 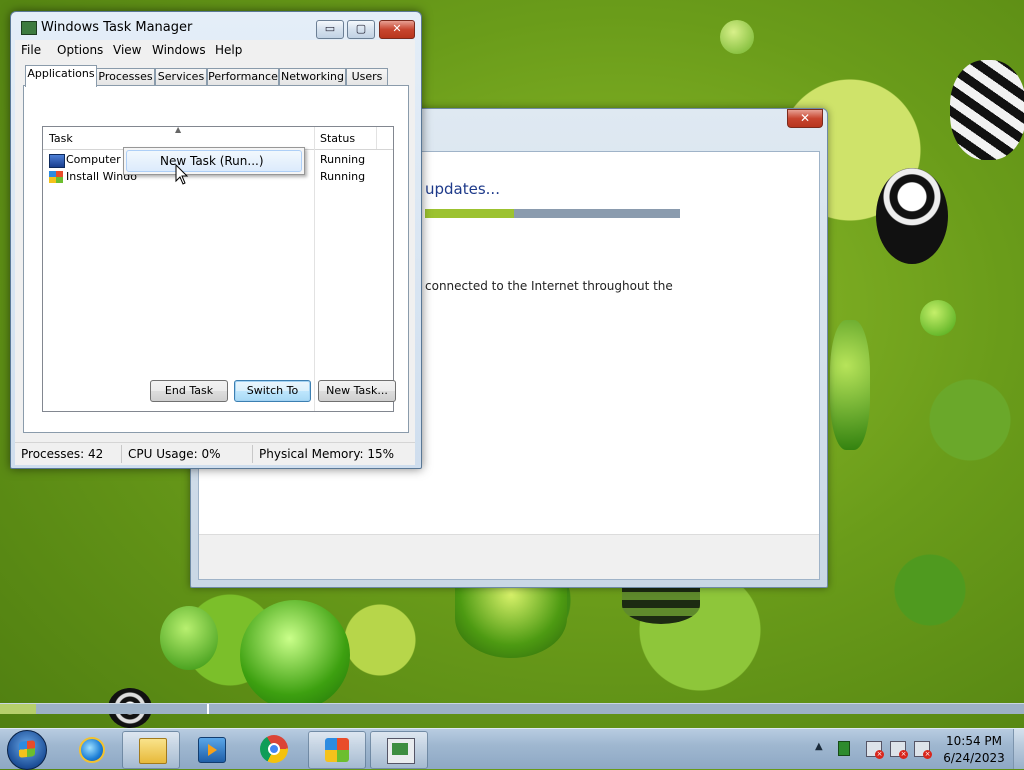 What do you see at coordinates (927, 754) in the screenshot?
I see `mute-badge-icon: ×` at bounding box center [927, 754].